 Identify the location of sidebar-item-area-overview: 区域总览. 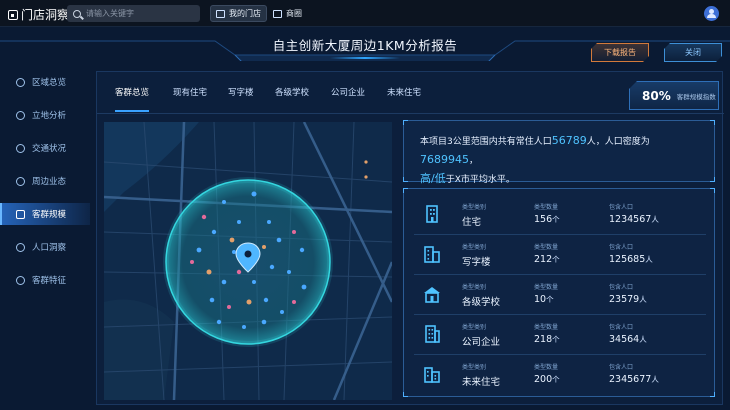
(45, 82).